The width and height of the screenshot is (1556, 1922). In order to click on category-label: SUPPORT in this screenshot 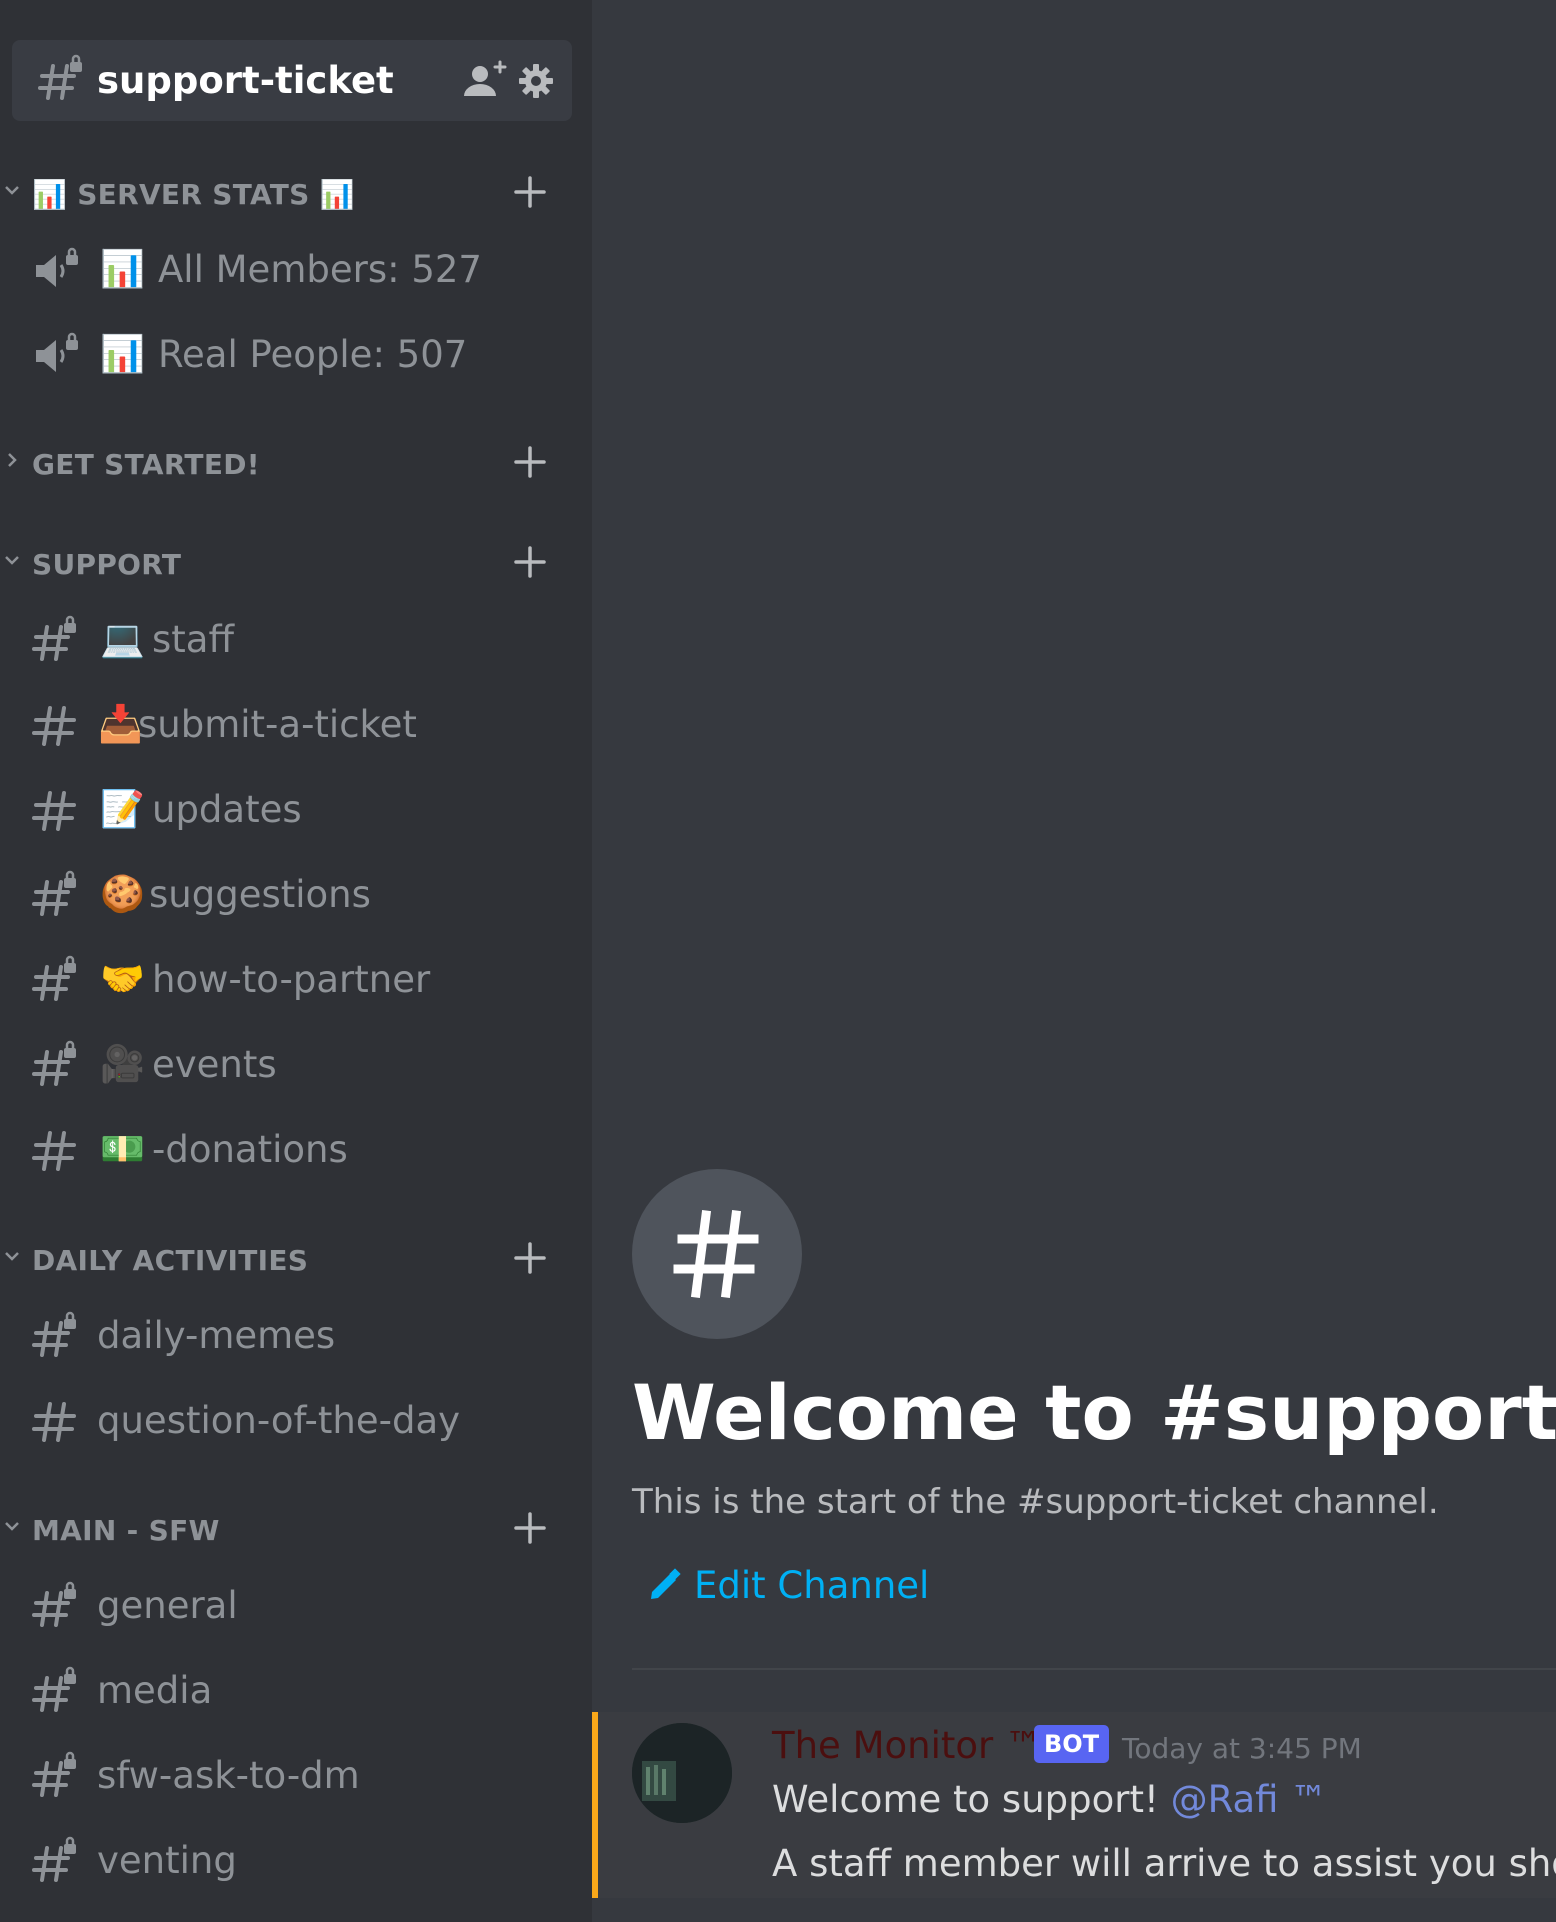, I will do `click(107, 564)`.